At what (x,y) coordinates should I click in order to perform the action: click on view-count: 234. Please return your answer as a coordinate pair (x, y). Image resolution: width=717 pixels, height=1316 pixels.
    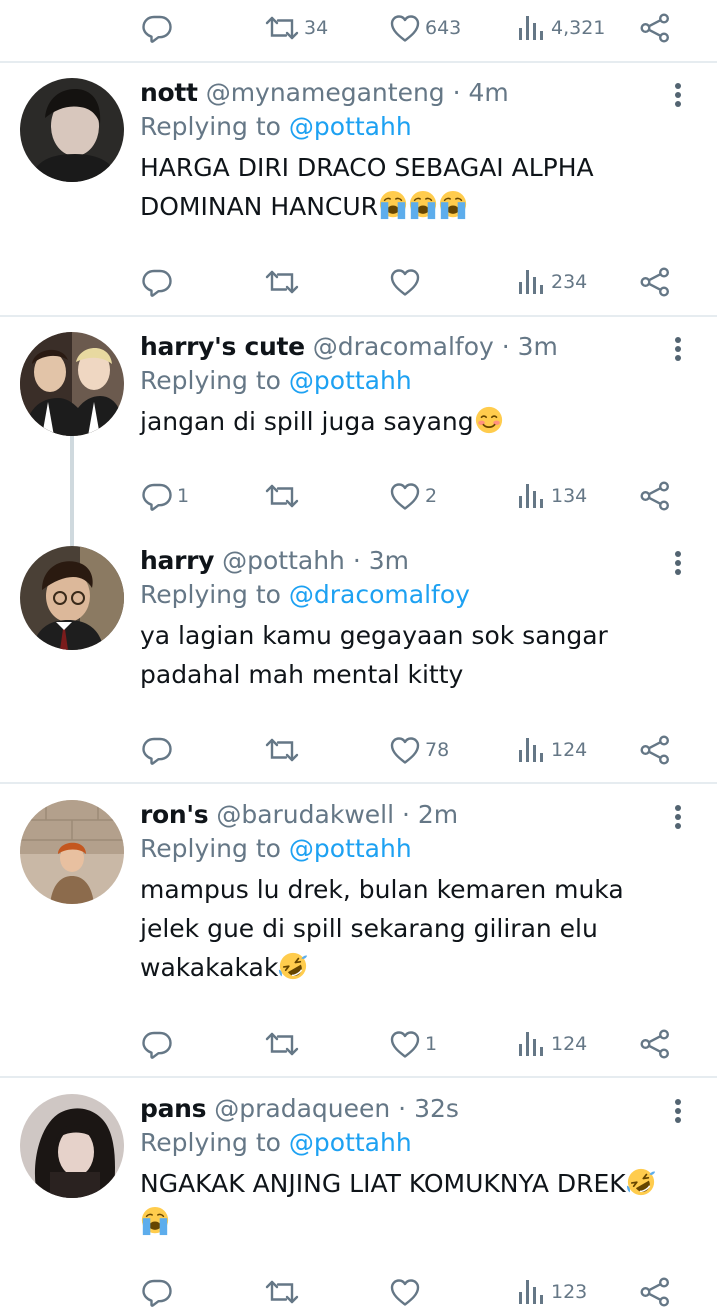
    Looking at the image, I should click on (569, 282).